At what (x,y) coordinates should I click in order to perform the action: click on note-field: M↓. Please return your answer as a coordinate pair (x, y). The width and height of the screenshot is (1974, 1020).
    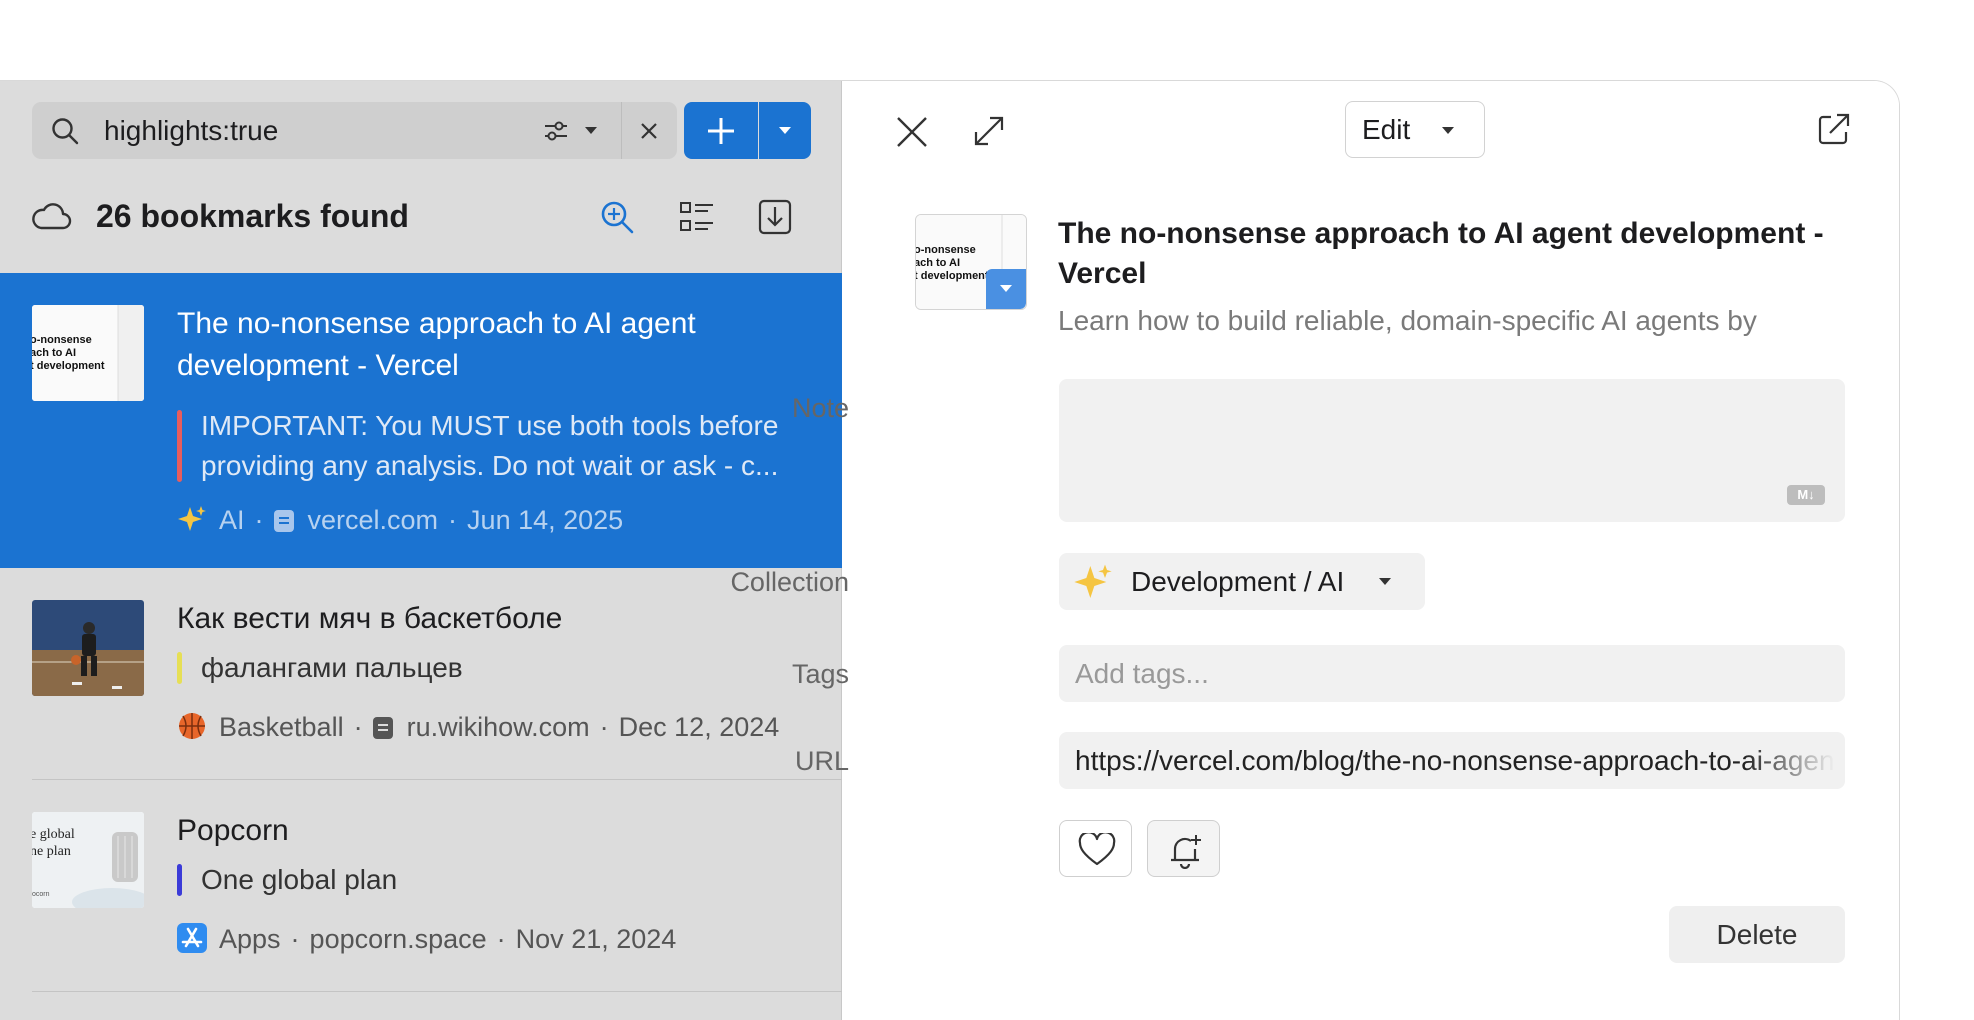
    Looking at the image, I should click on (1452, 450).